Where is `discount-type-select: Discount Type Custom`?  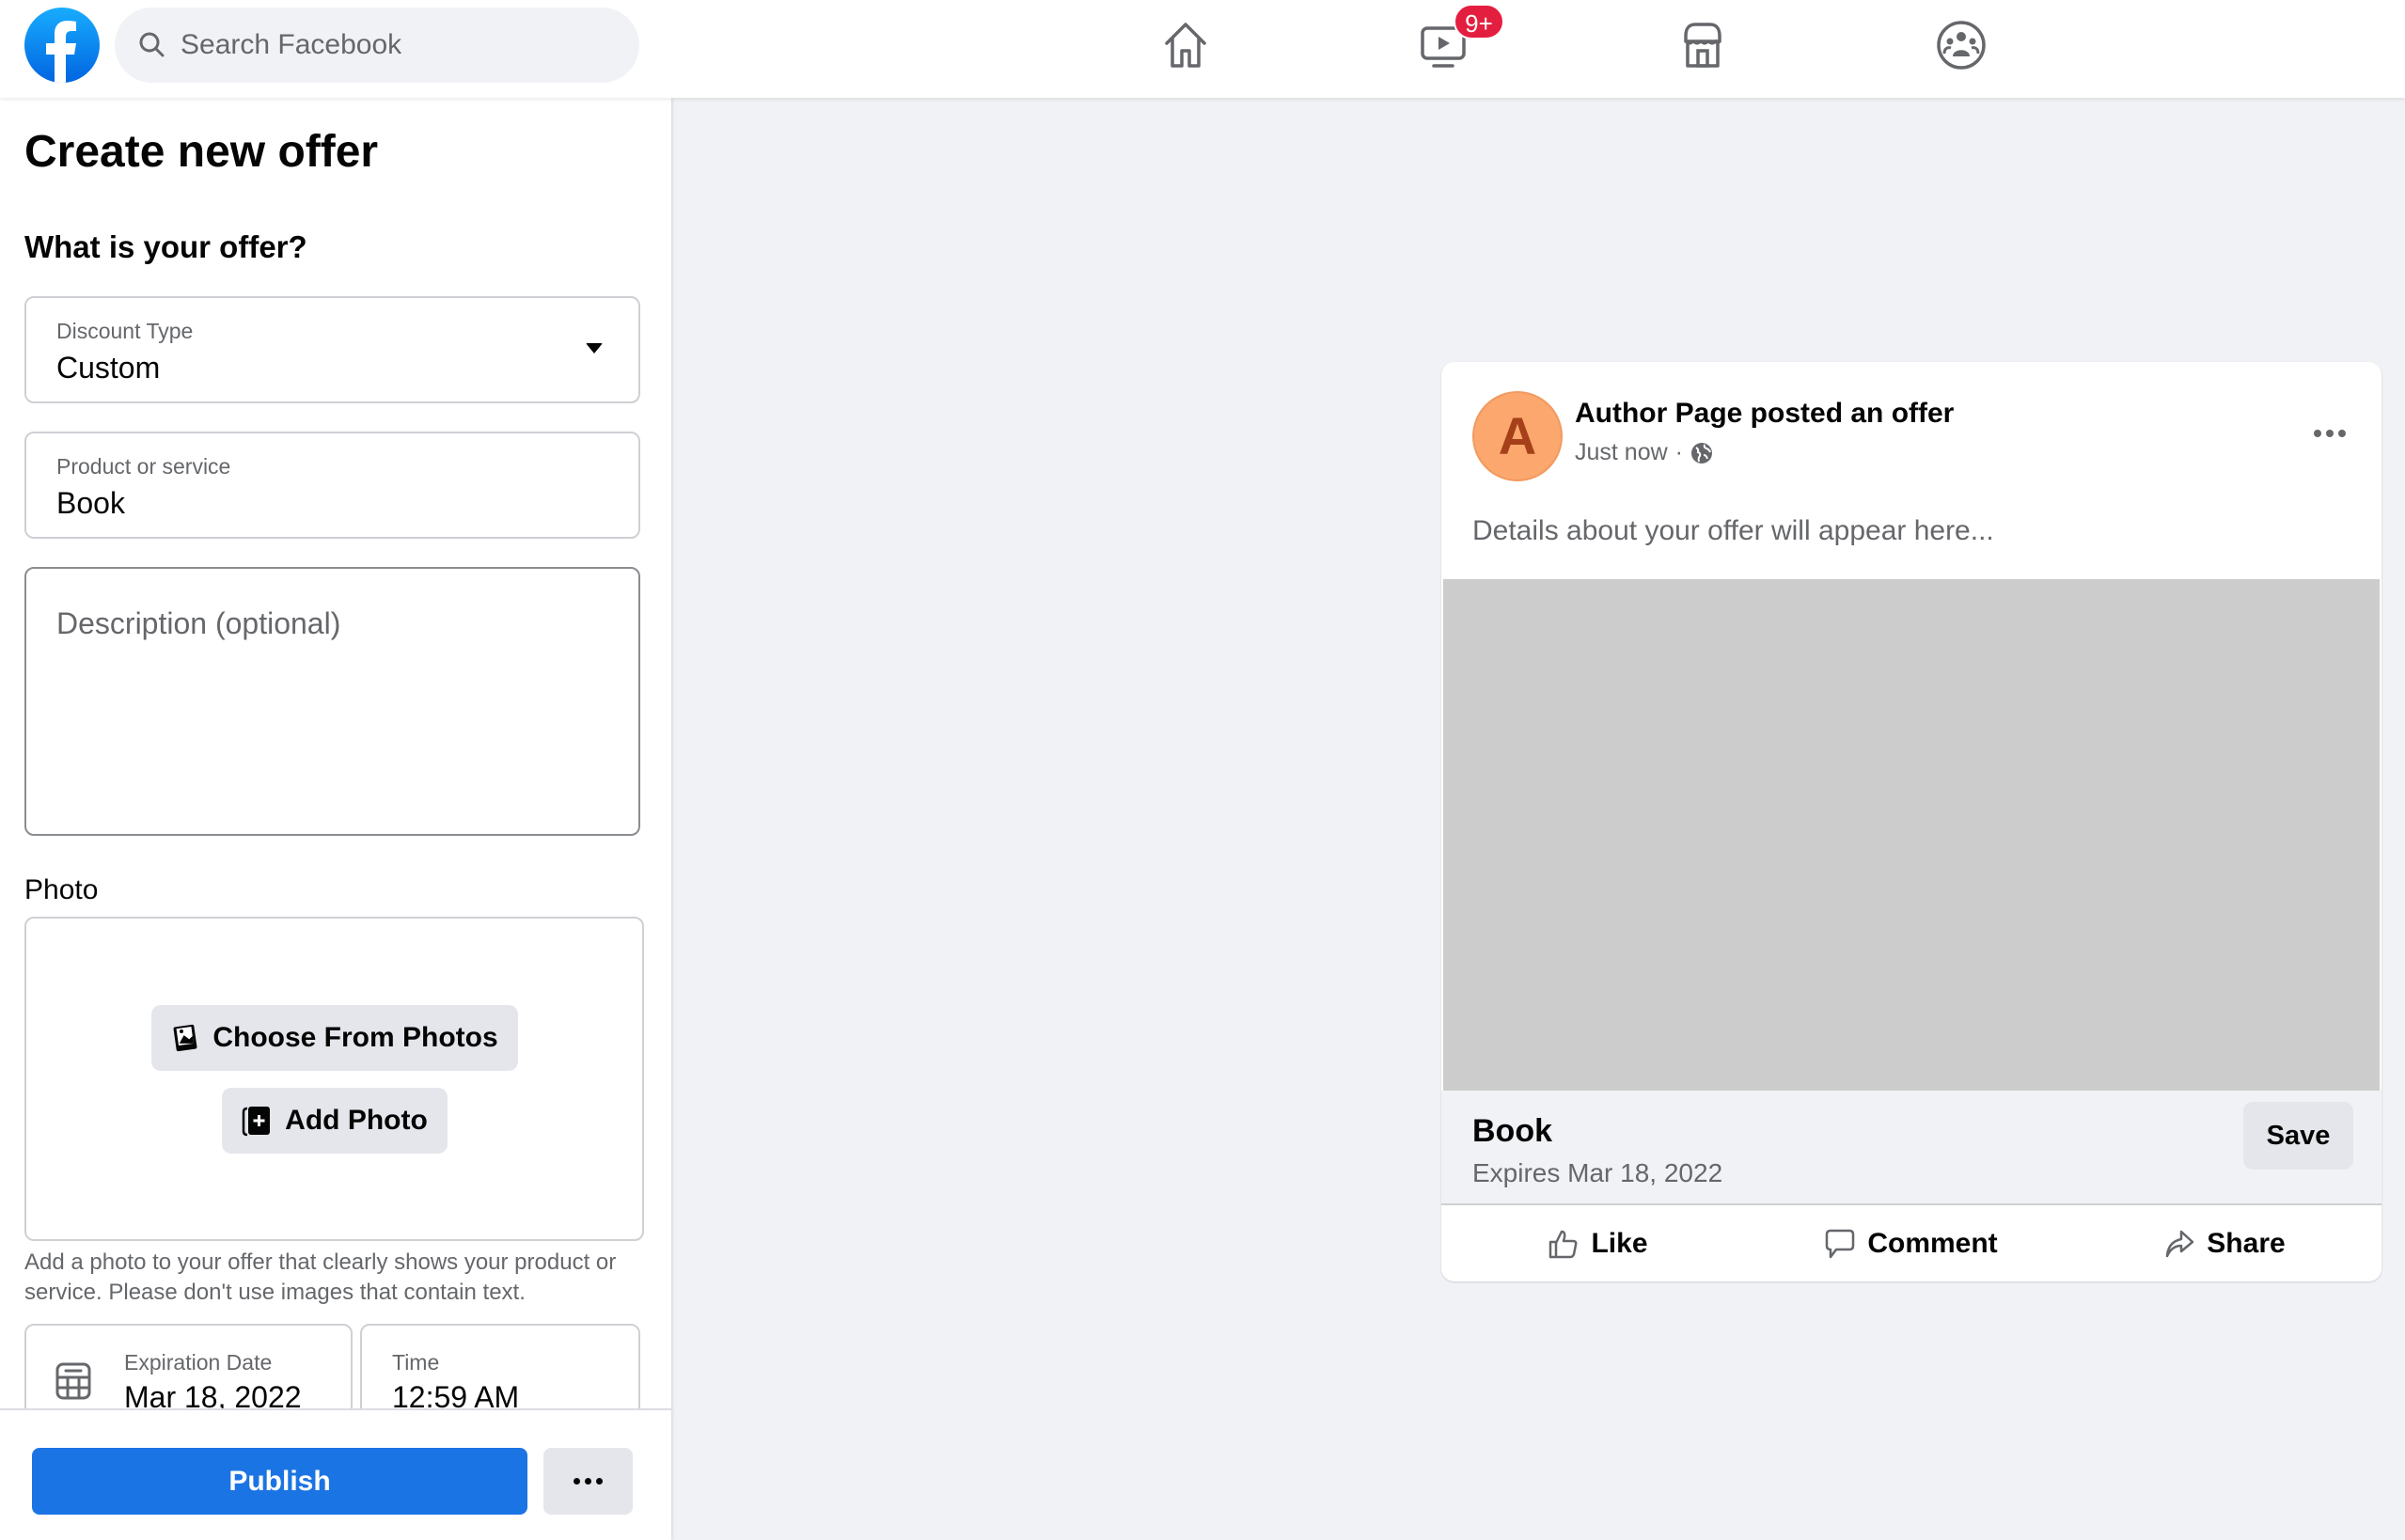
discount-type-select: Discount Type Custom is located at coordinates (332, 349).